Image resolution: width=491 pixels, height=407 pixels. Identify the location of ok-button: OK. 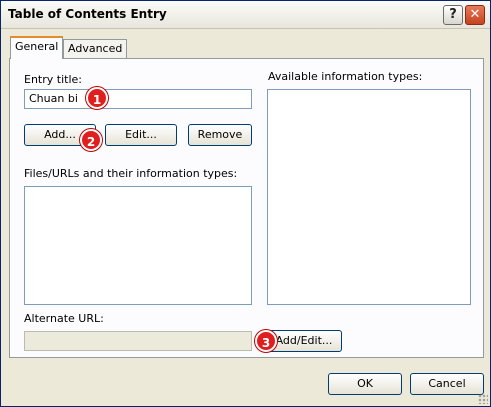
(365, 384).